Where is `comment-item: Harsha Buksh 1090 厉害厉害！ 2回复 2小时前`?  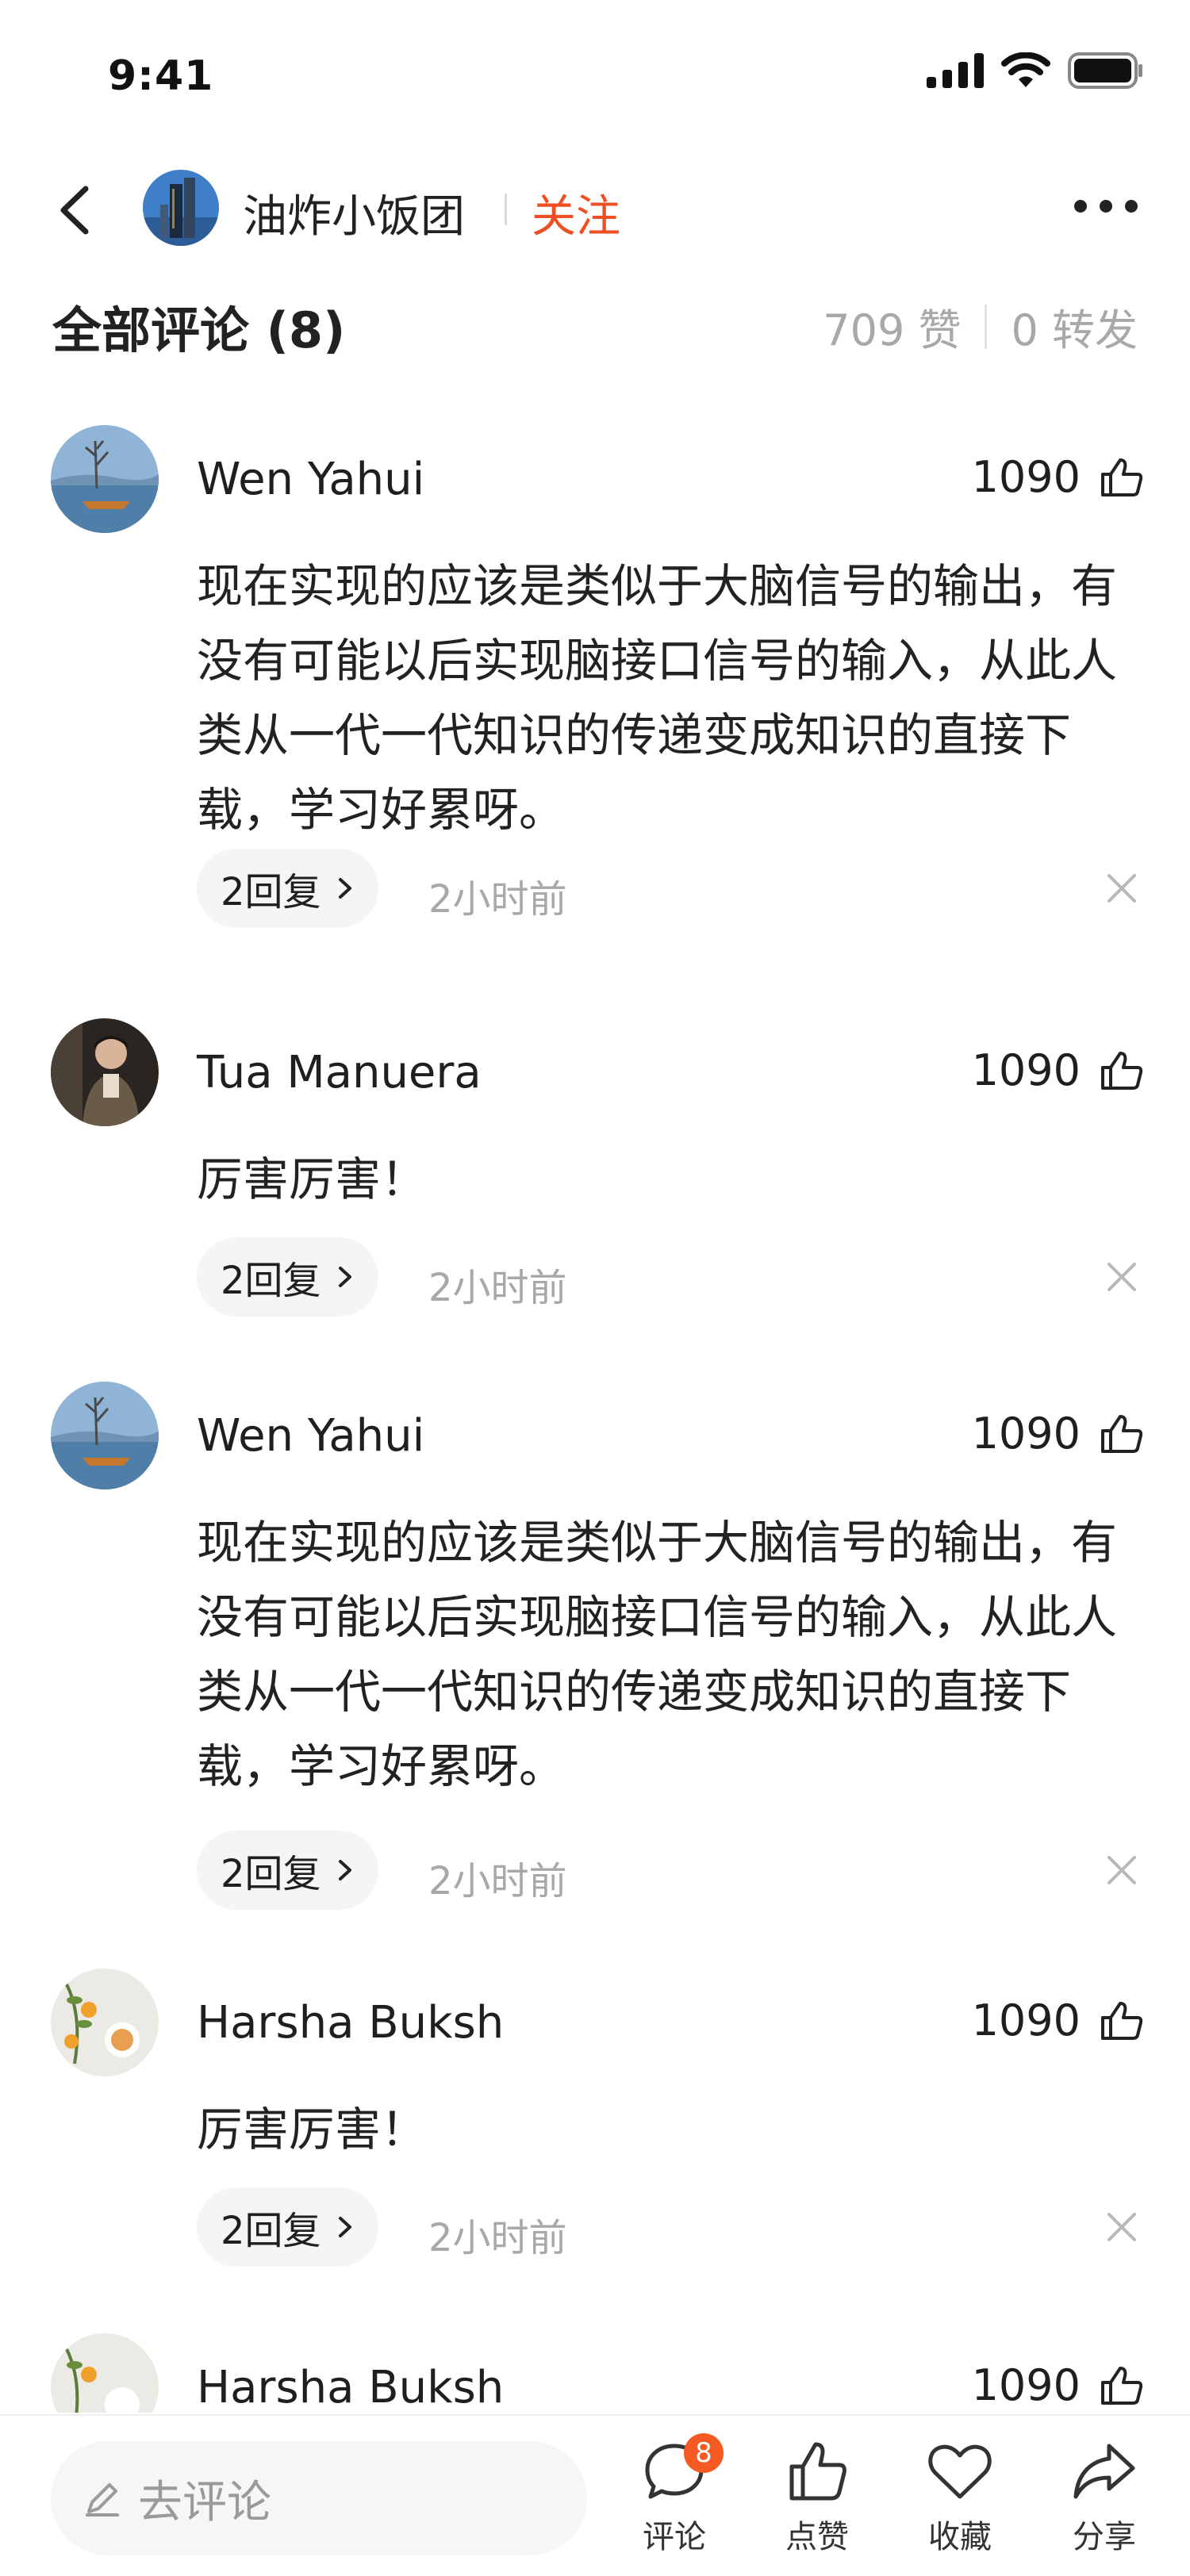
comment-item: Harsha Buksh 1090 厉害厉害！ 2回复 2小时前 is located at coordinates (595, 2127).